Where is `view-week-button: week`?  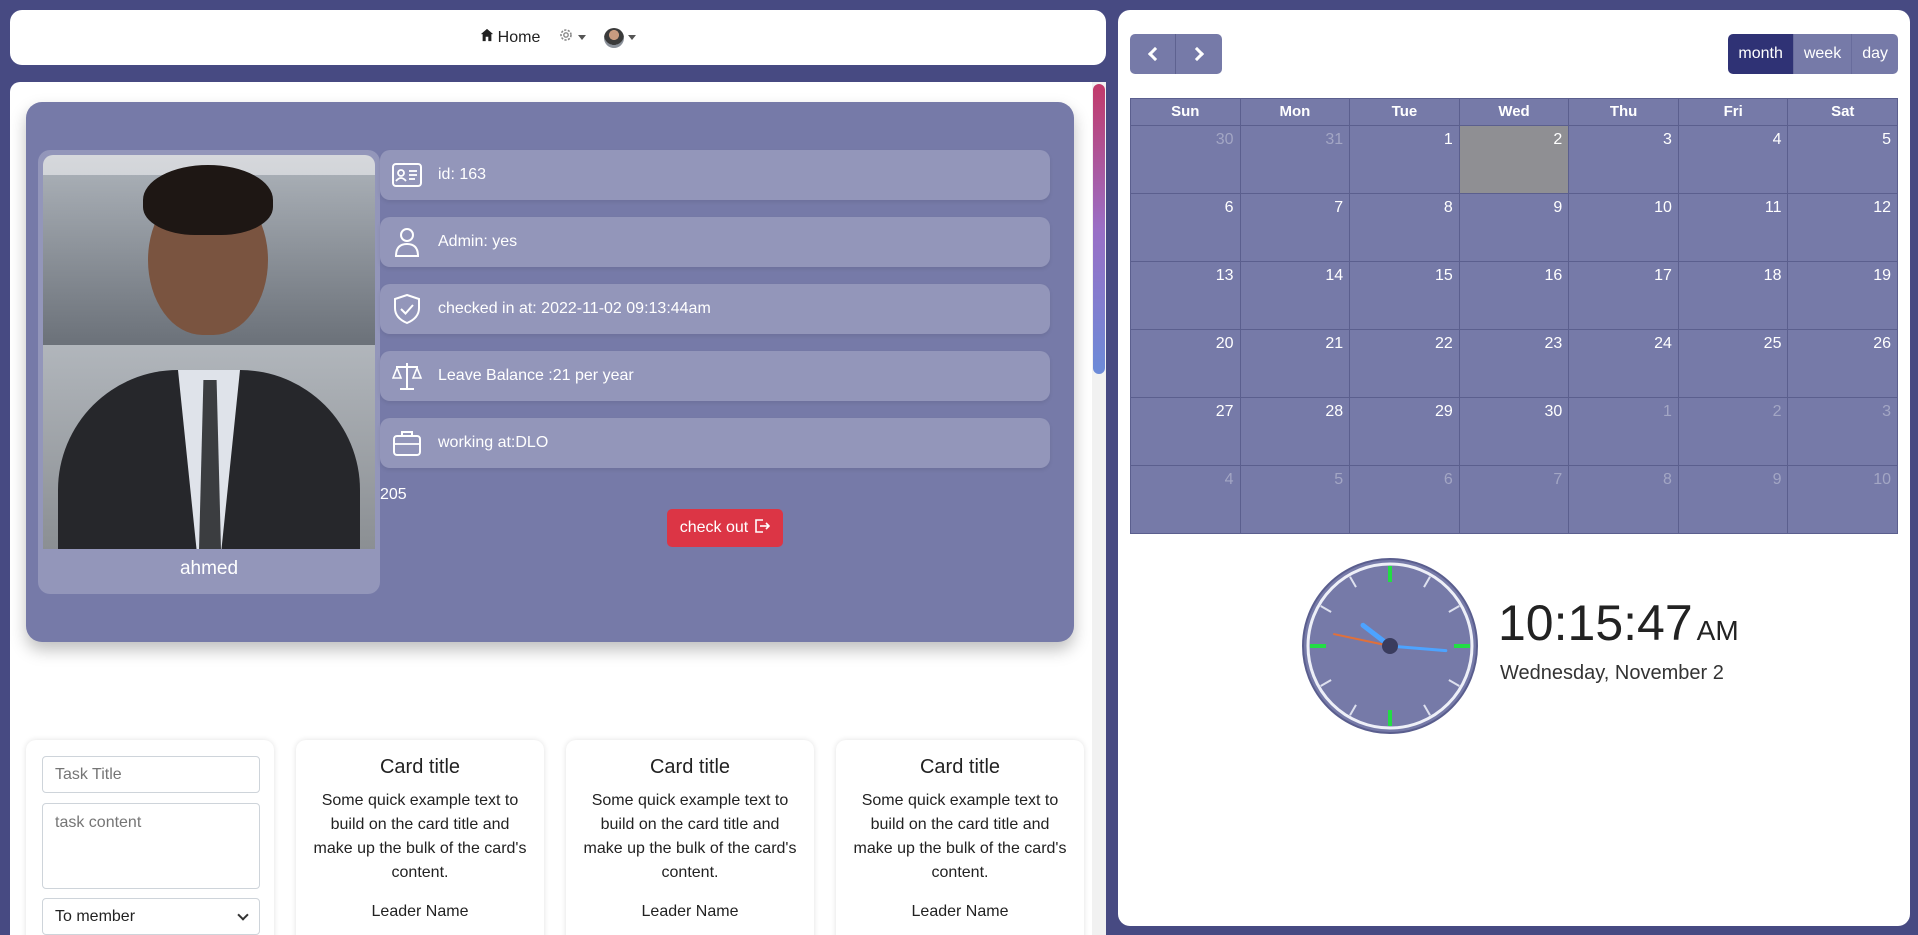 view-week-button: week is located at coordinates (1823, 54).